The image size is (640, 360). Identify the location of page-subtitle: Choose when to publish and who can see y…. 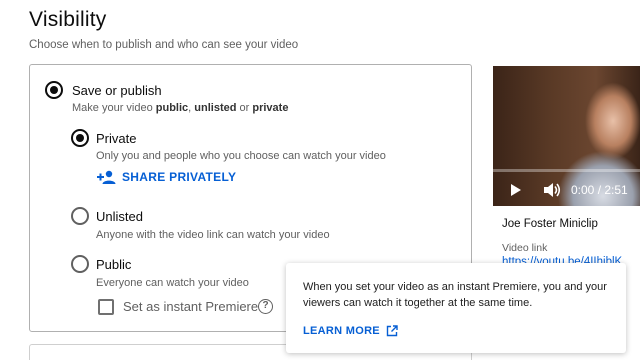
(164, 45).